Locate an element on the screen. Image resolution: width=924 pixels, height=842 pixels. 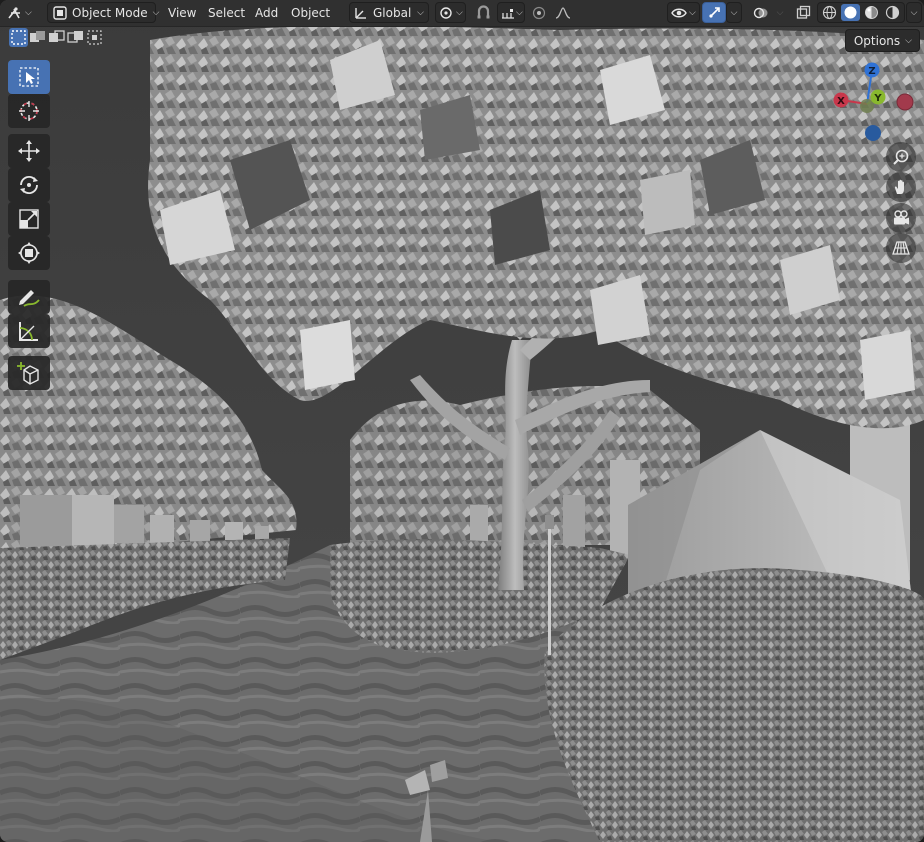
tool-rotate is located at coordinates (29, 185).